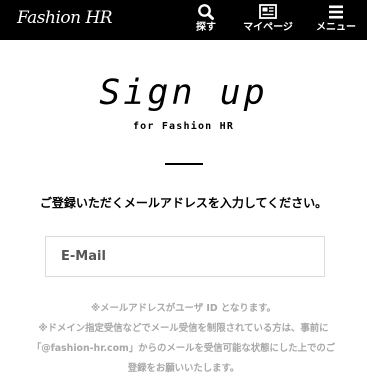  Describe the element at coordinates (183, 20) in the screenshot. I see `header-bar: Fashion HR 探す マイページ メニュー` at that location.